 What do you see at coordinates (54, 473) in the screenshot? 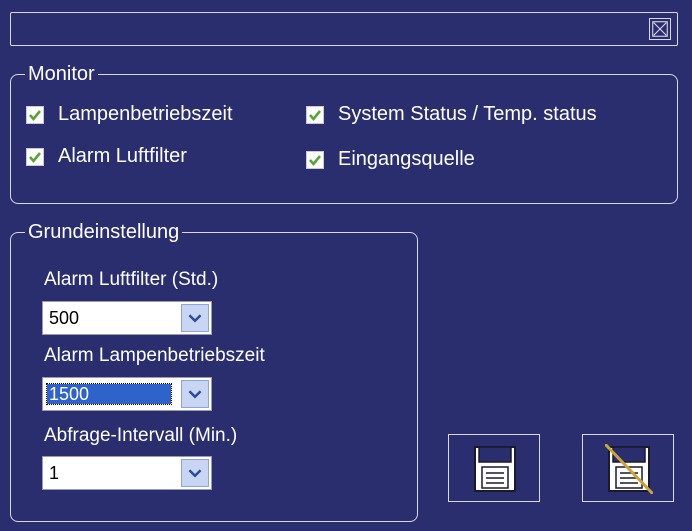
I see `select-value: 1` at bounding box center [54, 473].